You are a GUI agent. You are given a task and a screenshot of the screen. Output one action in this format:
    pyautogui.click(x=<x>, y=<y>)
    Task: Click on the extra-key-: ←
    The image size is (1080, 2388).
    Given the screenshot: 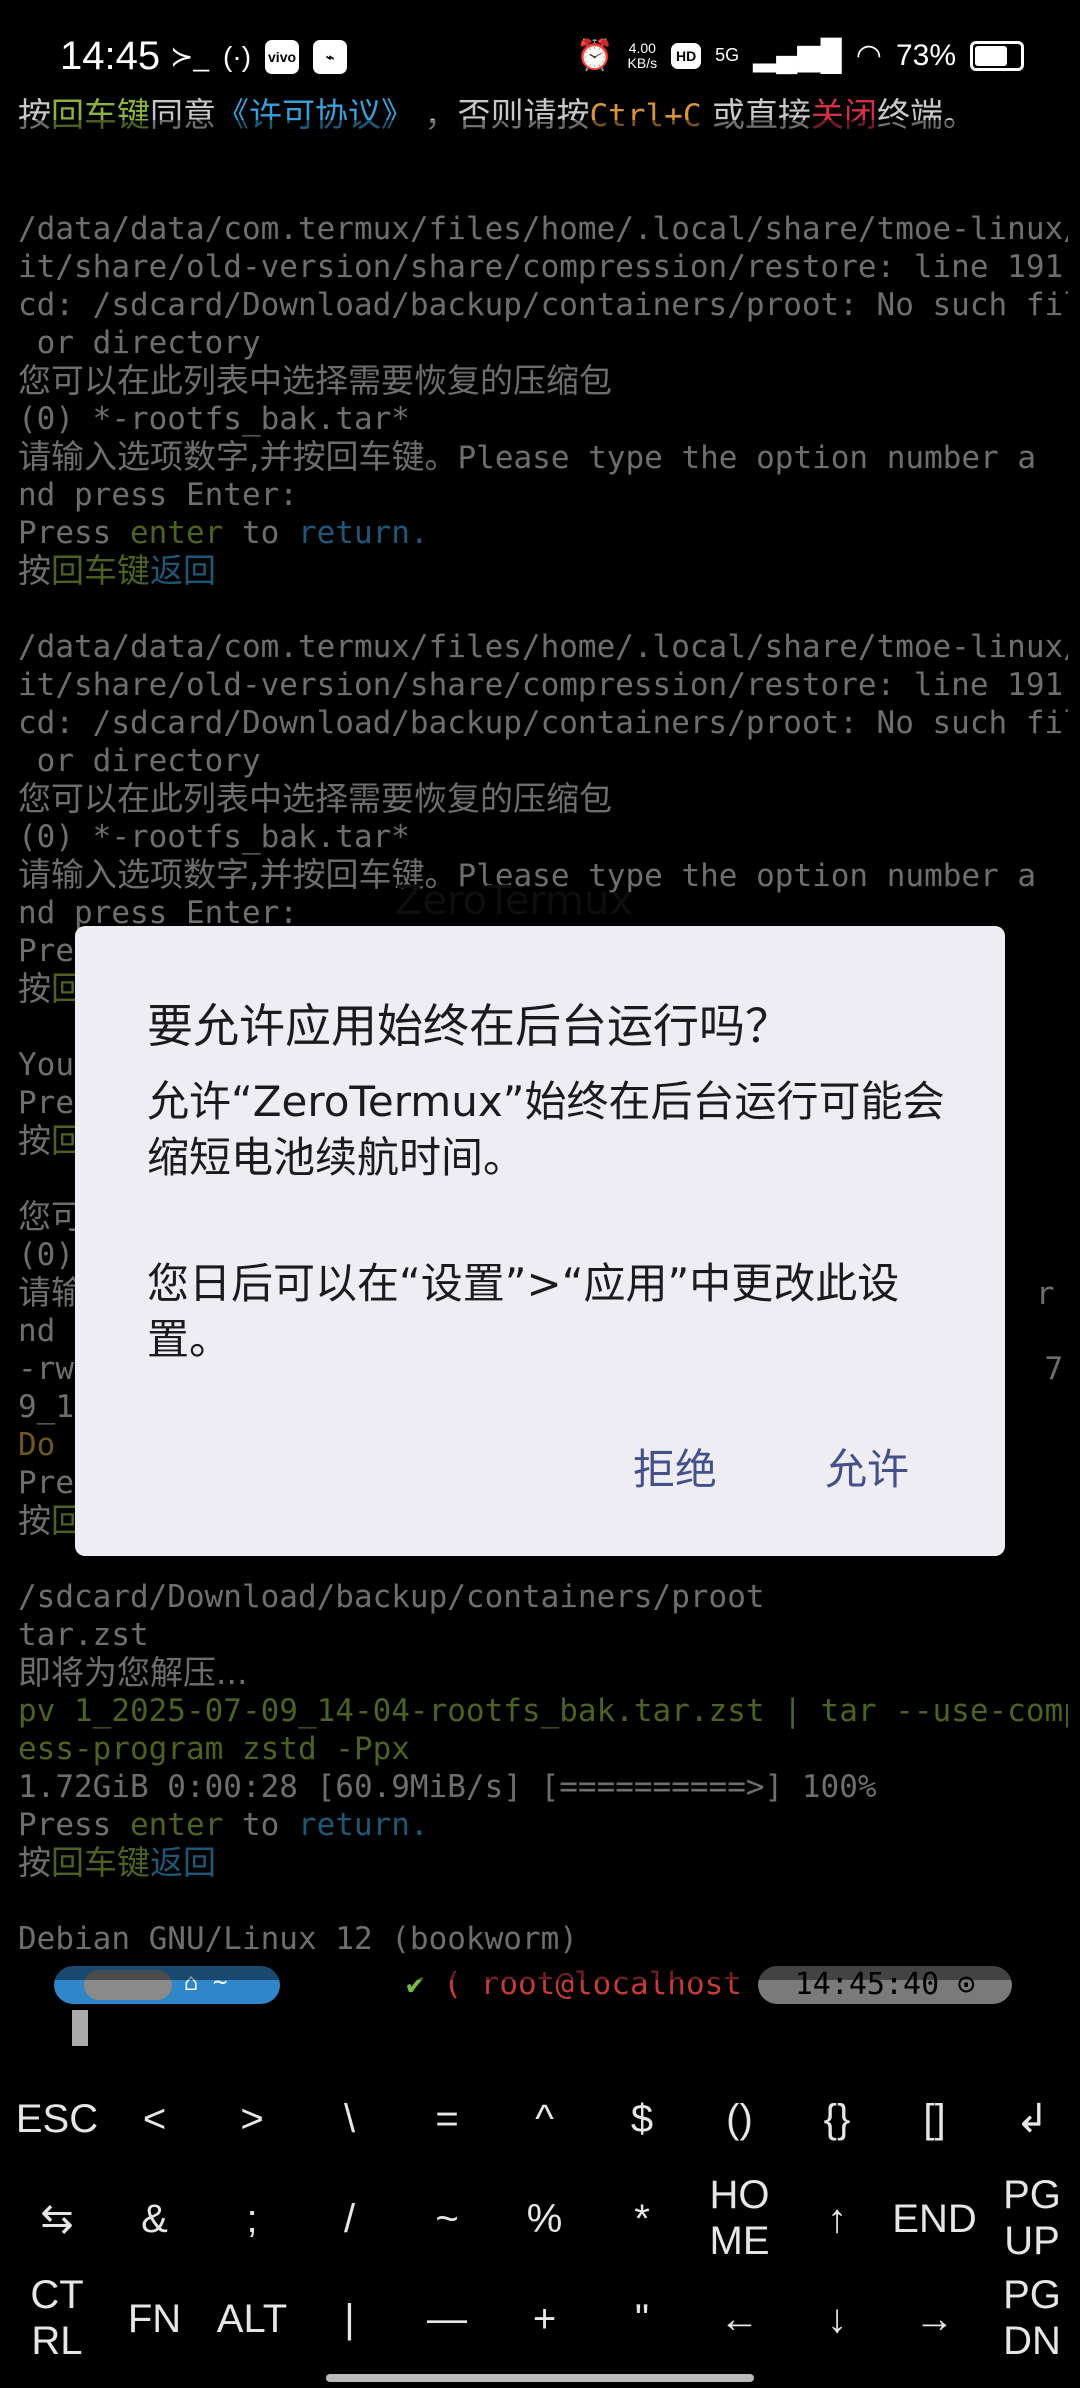 What is the action you would take?
    pyautogui.click(x=740, y=2319)
    